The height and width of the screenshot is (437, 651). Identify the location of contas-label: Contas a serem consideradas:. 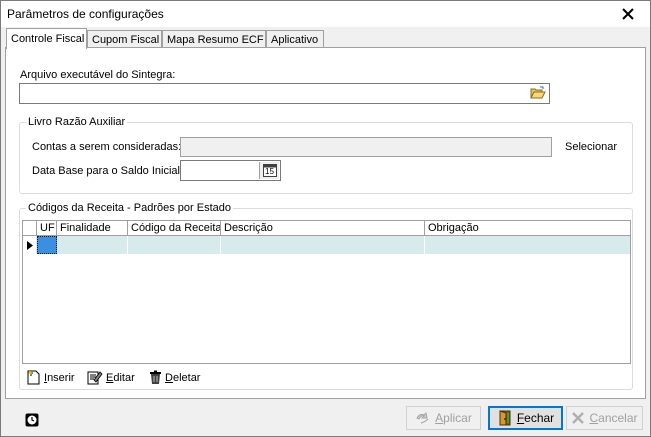
(107, 147).